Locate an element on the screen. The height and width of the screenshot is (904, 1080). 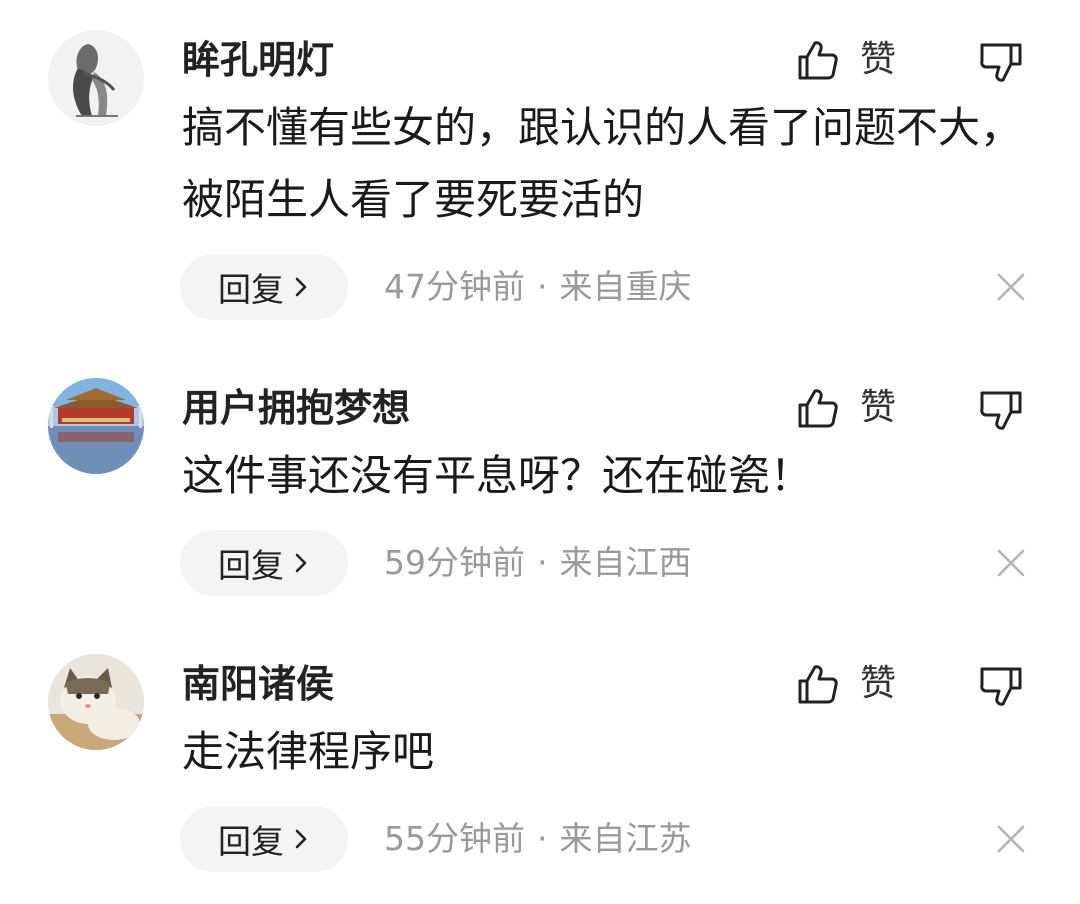
comment-meta: 47分钟前 · 来自重庆 is located at coordinates (538, 287).